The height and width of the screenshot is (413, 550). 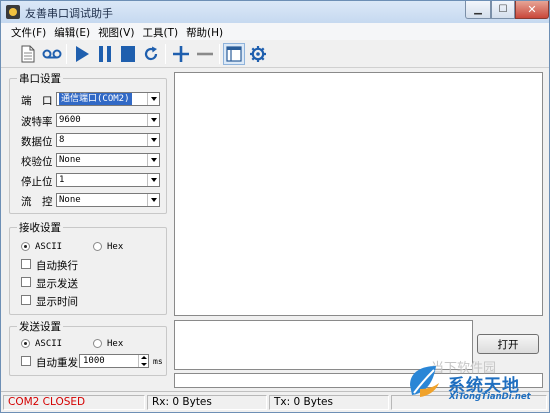 What do you see at coordinates (143, 361) in the screenshot?
I see `spinner-arrows-icon` at bounding box center [143, 361].